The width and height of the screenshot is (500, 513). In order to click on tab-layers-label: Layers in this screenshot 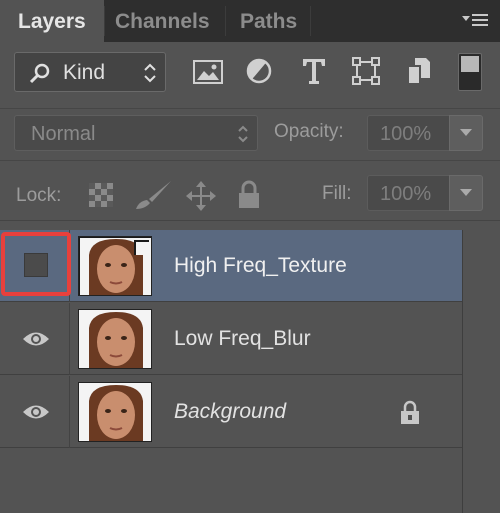, I will do `click(52, 21)`.